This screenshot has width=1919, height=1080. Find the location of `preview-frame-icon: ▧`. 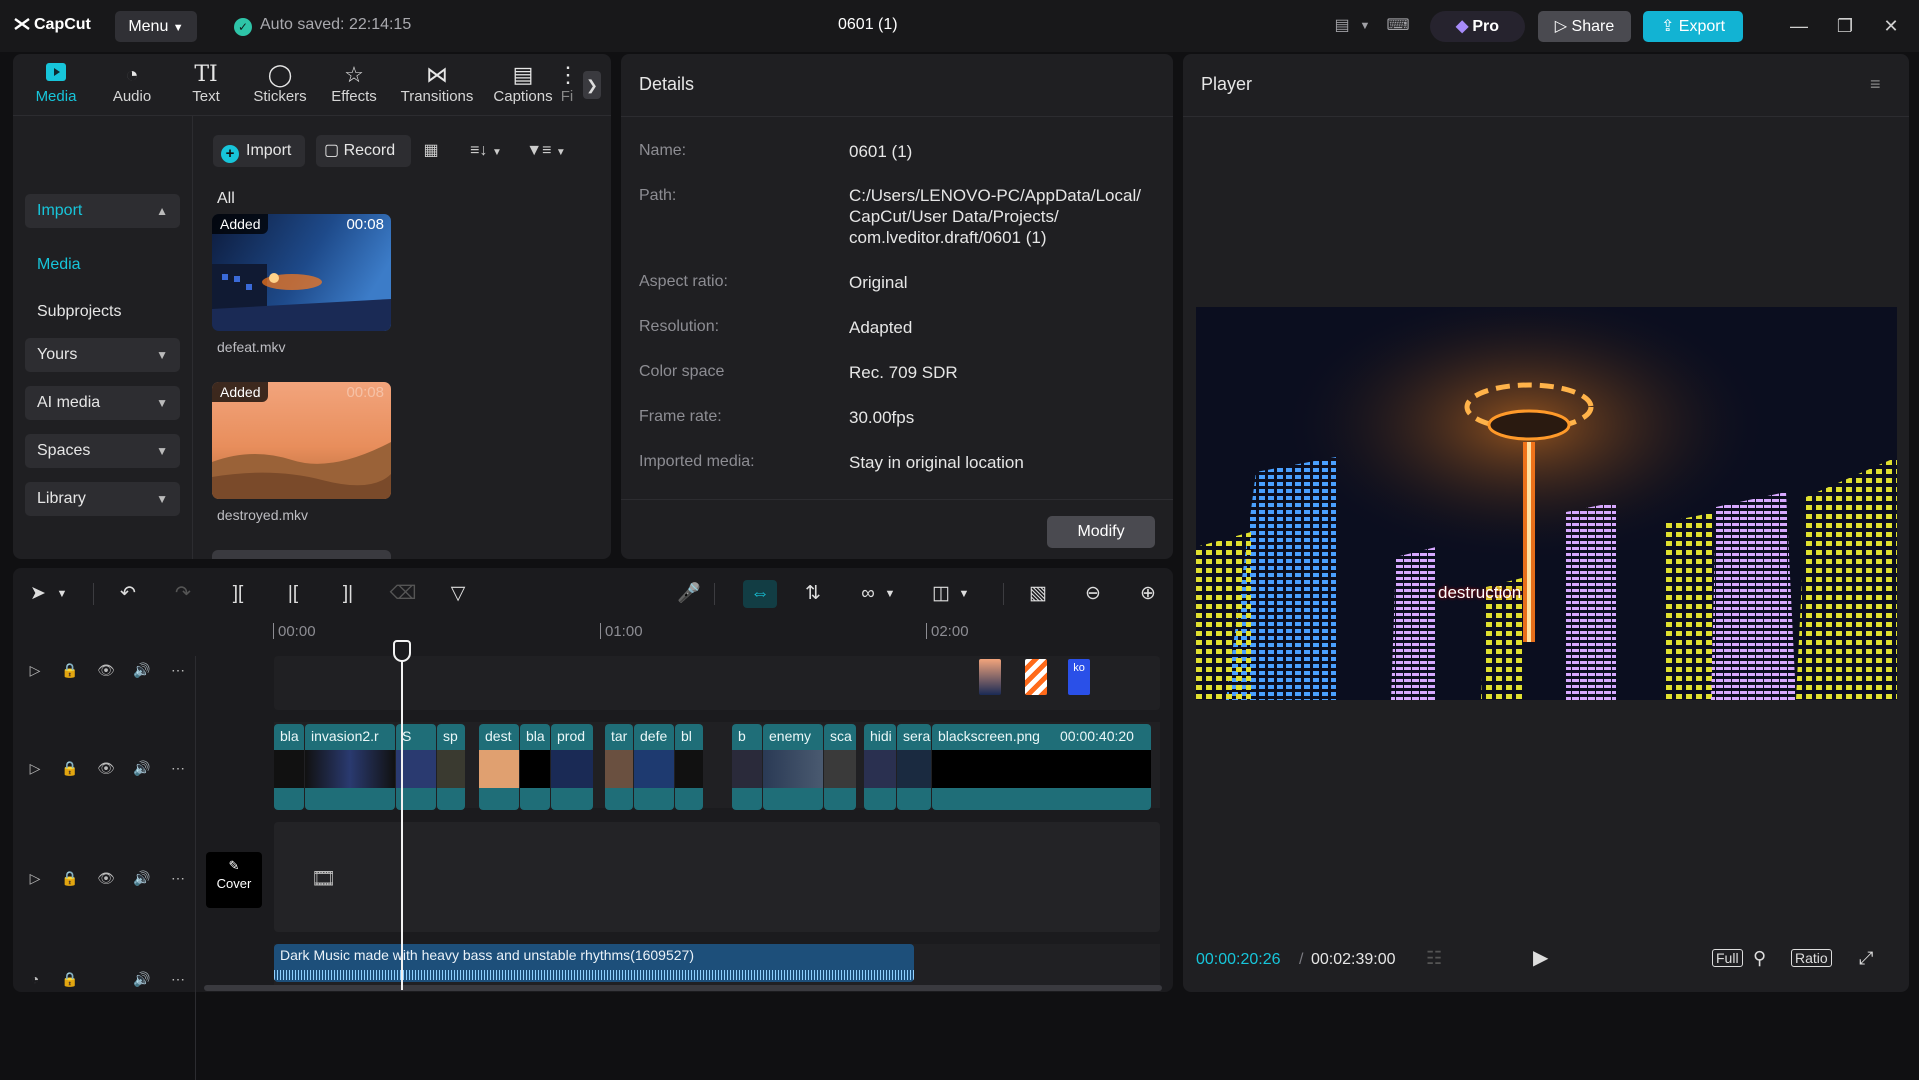

preview-frame-icon: ▧ is located at coordinates (1038, 594).